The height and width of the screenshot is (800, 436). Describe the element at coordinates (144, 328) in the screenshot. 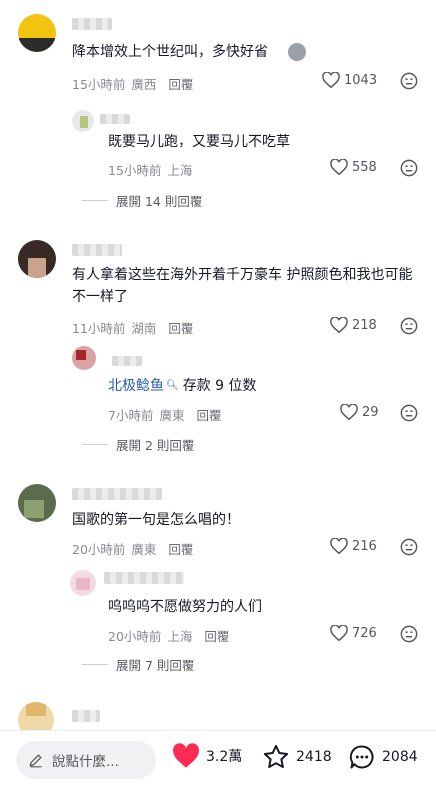

I see `comment-location: 湖南` at that location.